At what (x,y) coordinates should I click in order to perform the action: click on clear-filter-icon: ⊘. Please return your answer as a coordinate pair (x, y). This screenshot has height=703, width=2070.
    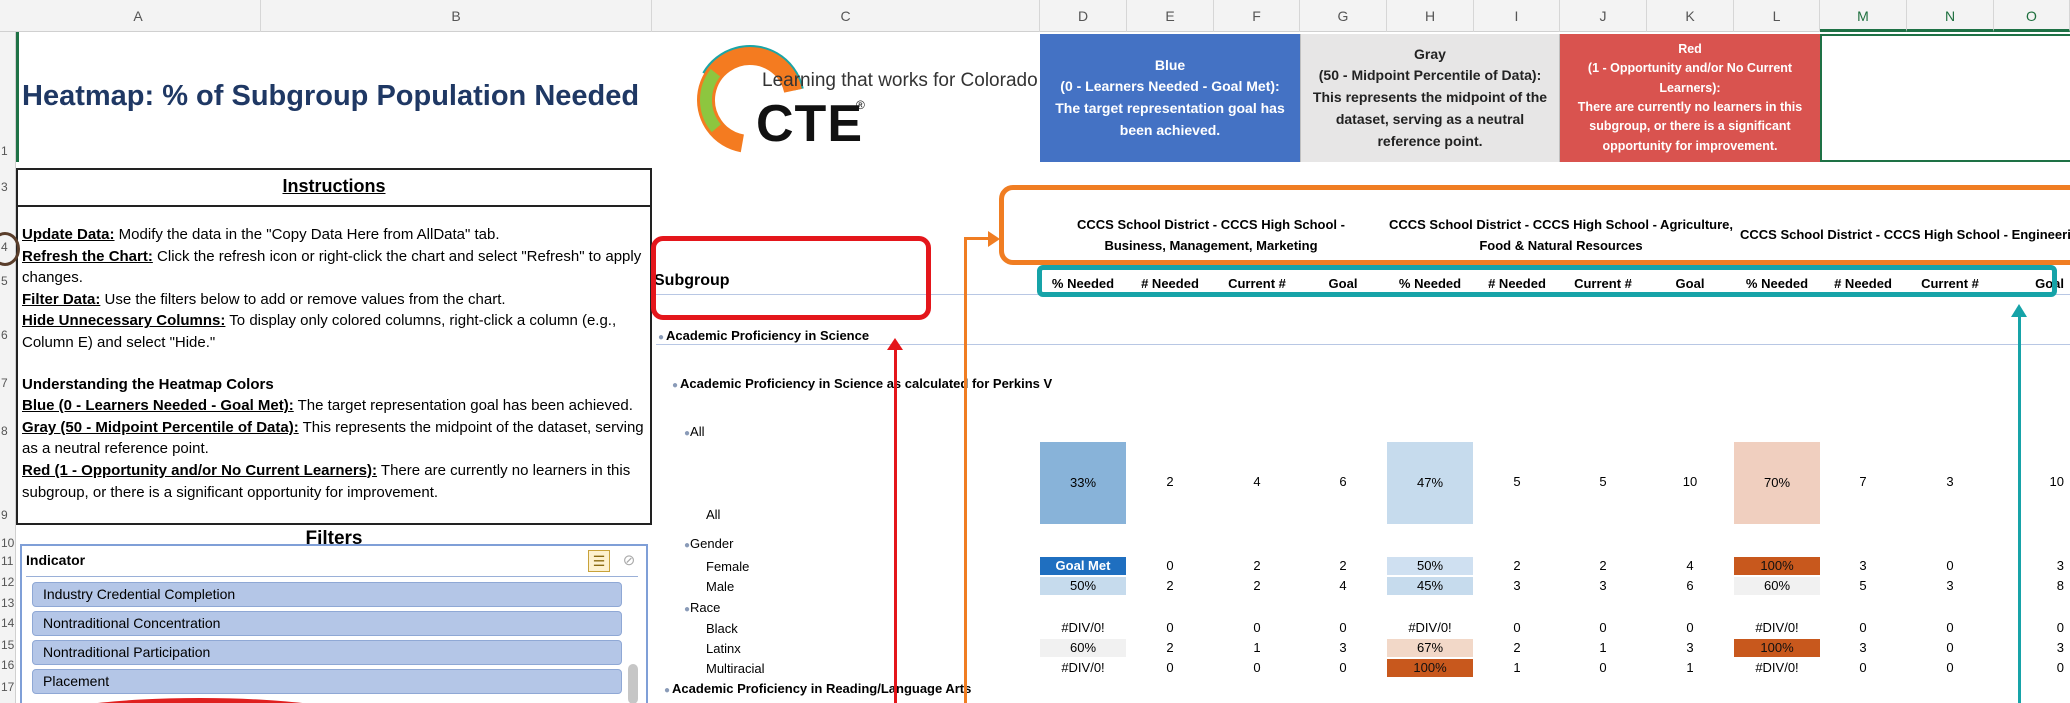
    Looking at the image, I should click on (629, 561).